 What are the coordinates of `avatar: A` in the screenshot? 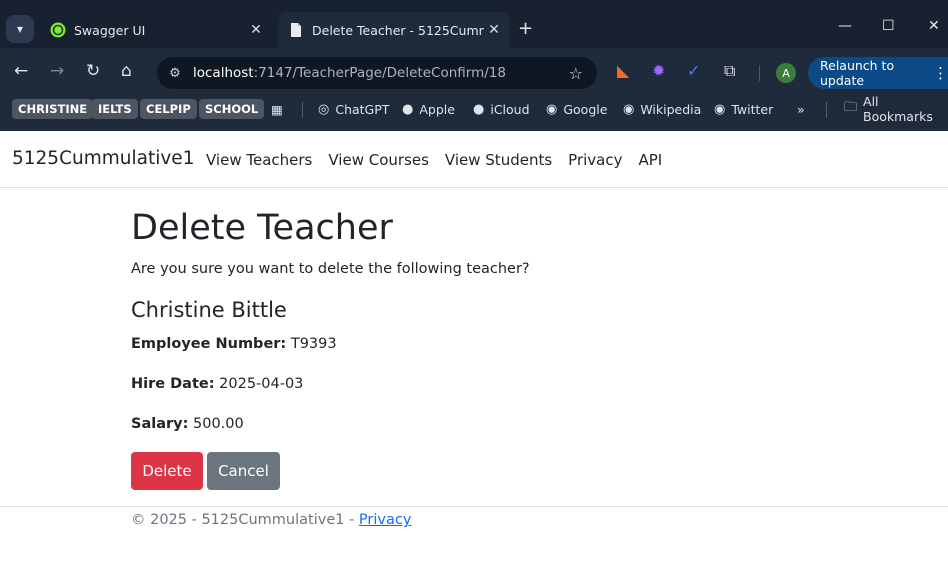 It's located at (786, 73).